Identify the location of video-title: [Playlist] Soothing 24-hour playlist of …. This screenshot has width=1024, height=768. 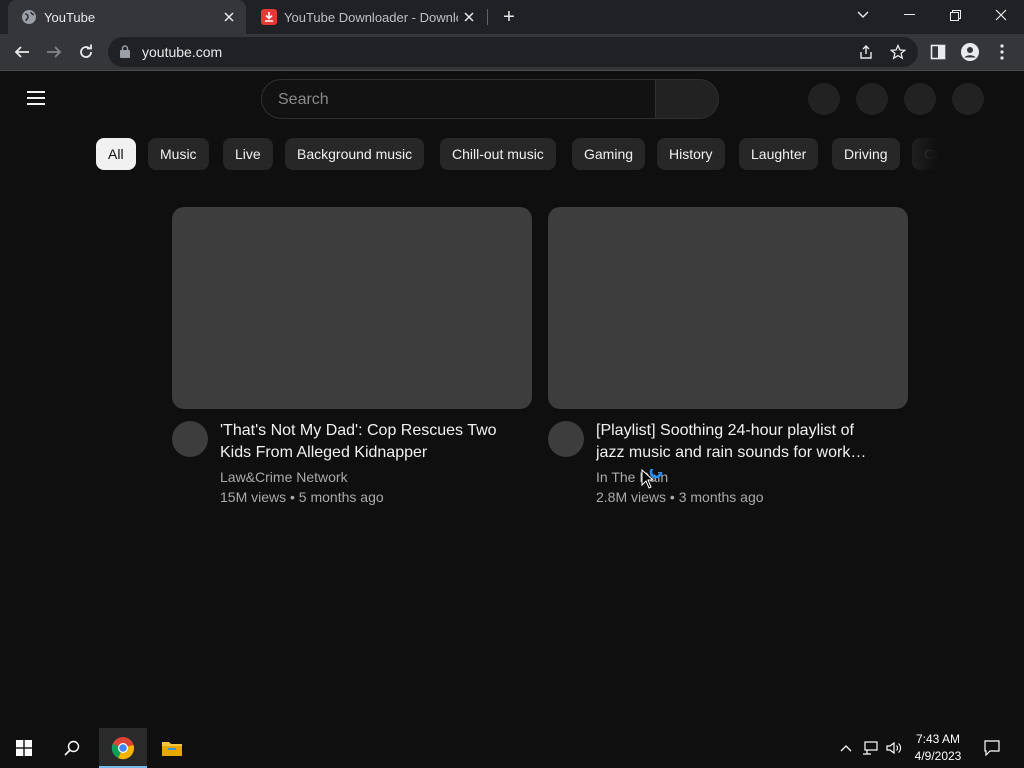
(736, 442).